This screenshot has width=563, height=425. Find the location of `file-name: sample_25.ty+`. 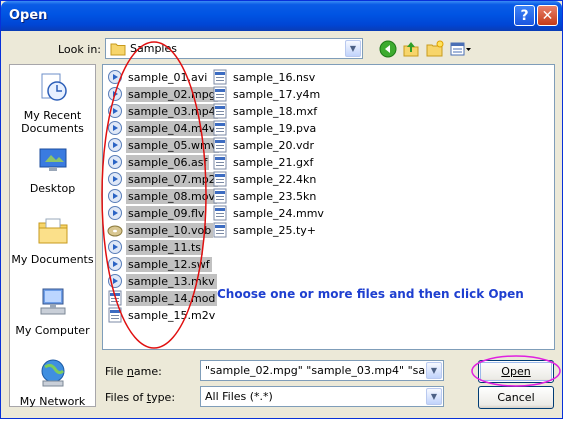

file-name: sample_25.ty+ is located at coordinates (275, 230).